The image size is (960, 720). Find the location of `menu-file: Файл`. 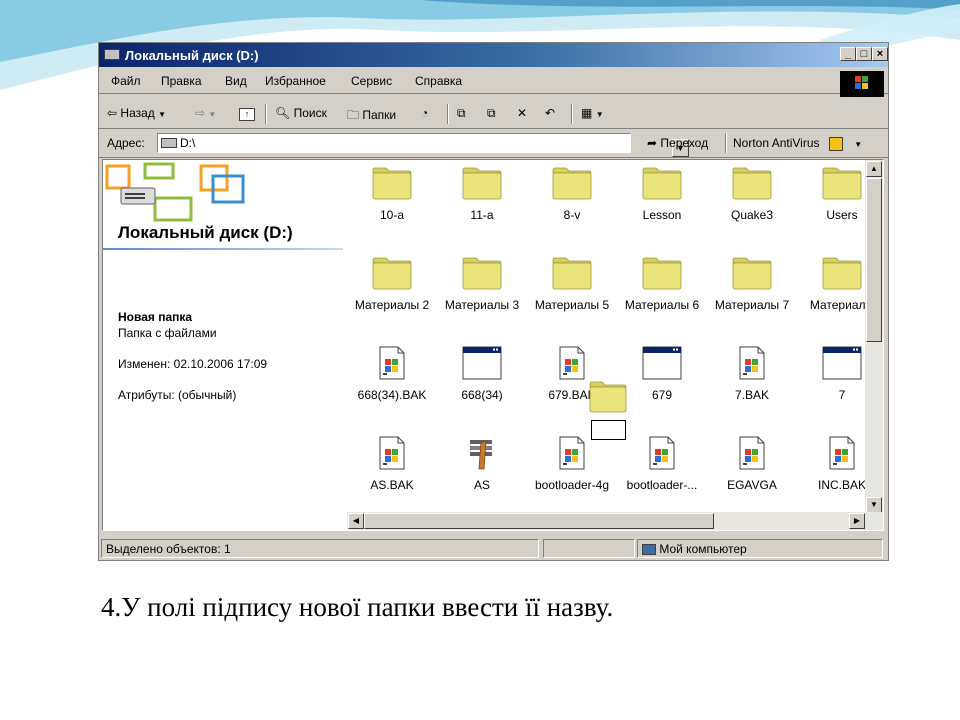

menu-file: Файл is located at coordinates (126, 81).